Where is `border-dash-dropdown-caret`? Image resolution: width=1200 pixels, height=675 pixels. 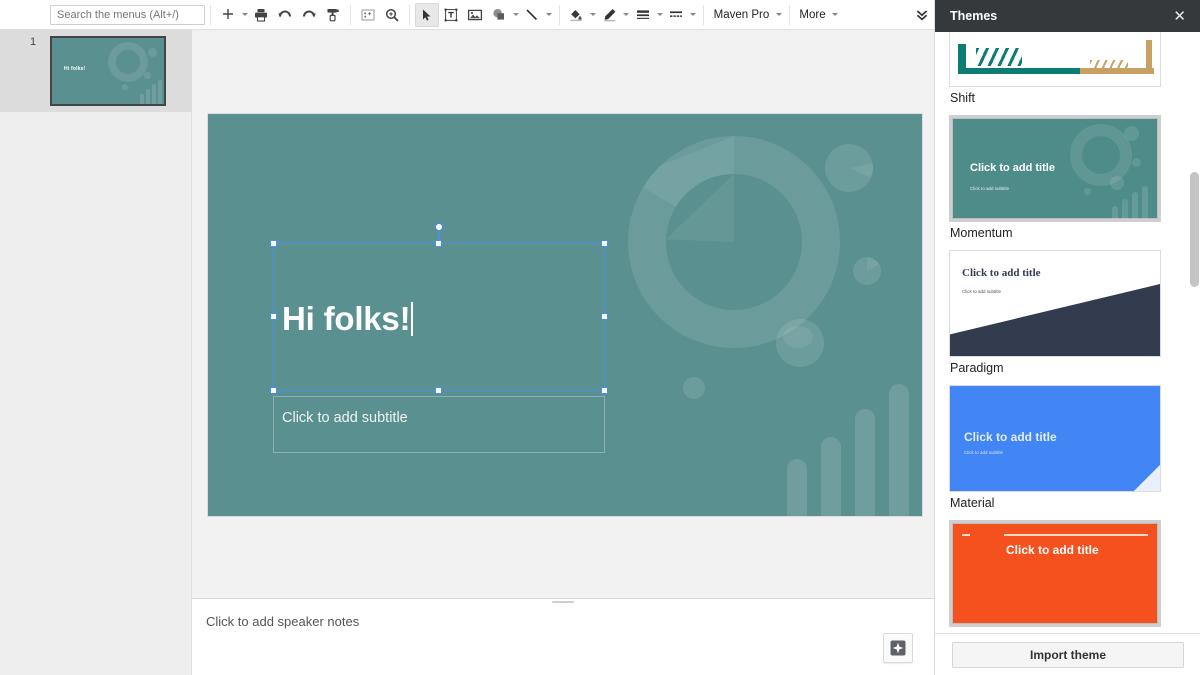
border-dash-dropdown-caret is located at coordinates (692, 15).